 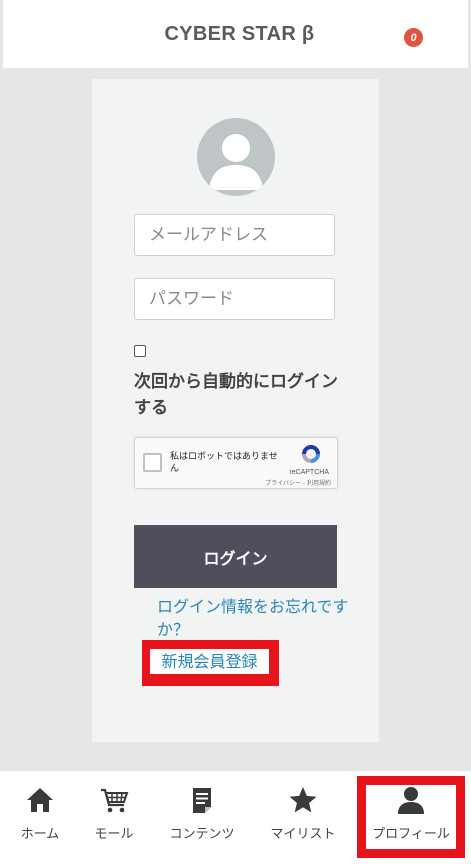 What do you see at coordinates (140, 351) in the screenshot?
I see `remember-me-checkbox` at bounding box center [140, 351].